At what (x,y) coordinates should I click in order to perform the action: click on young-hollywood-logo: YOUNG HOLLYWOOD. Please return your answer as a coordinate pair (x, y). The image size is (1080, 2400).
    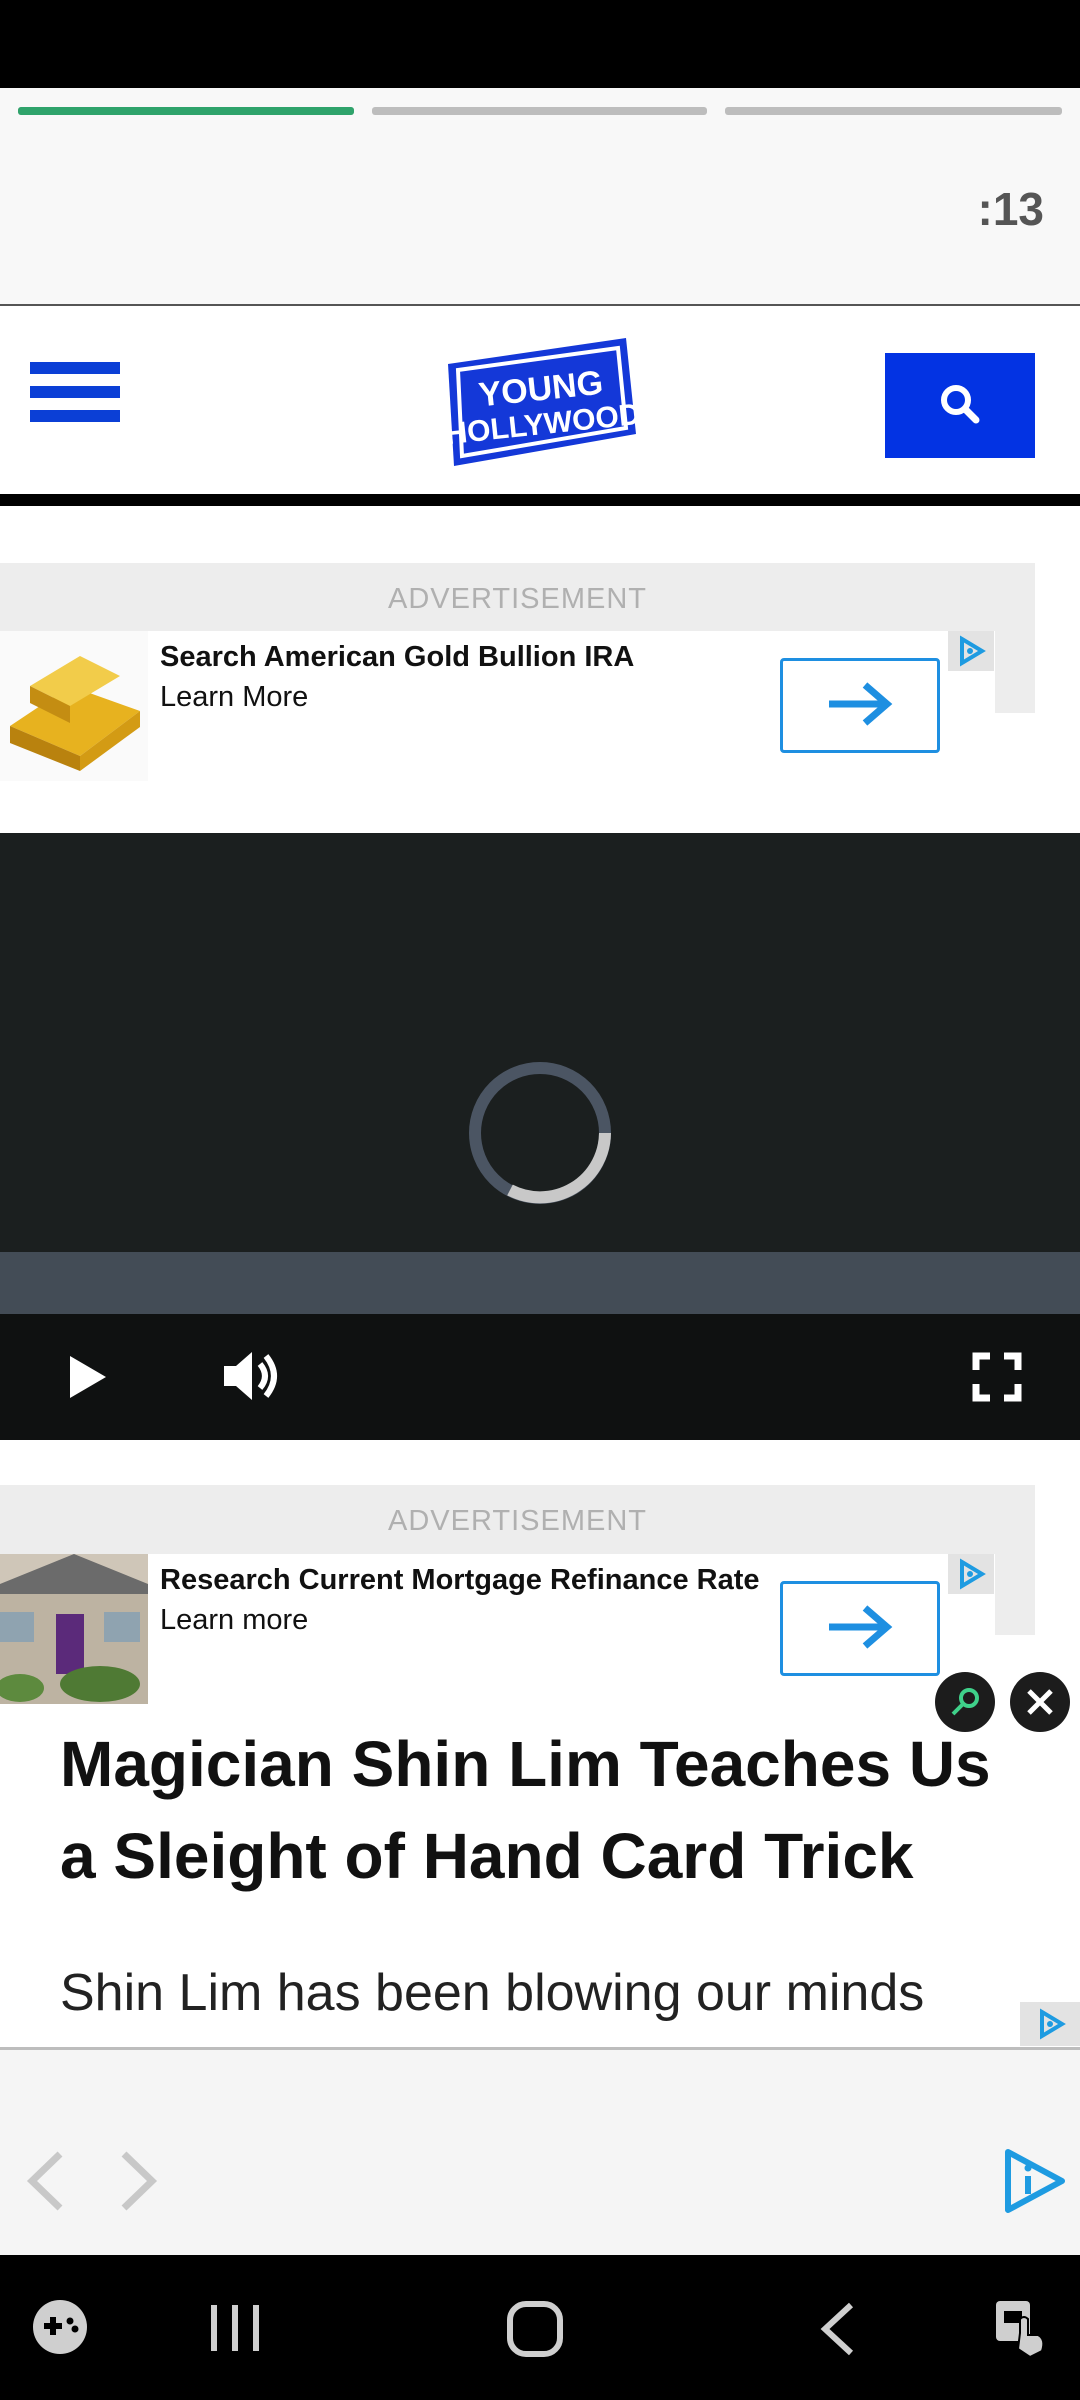
    Looking at the image, I should click on (541, 404).